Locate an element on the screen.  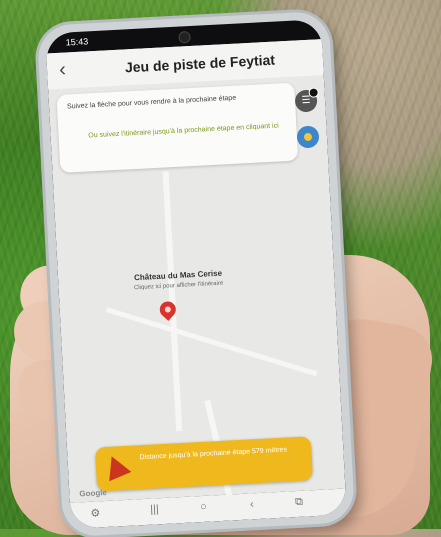
list-icon: ☰ is located at coordinates (306, 100).